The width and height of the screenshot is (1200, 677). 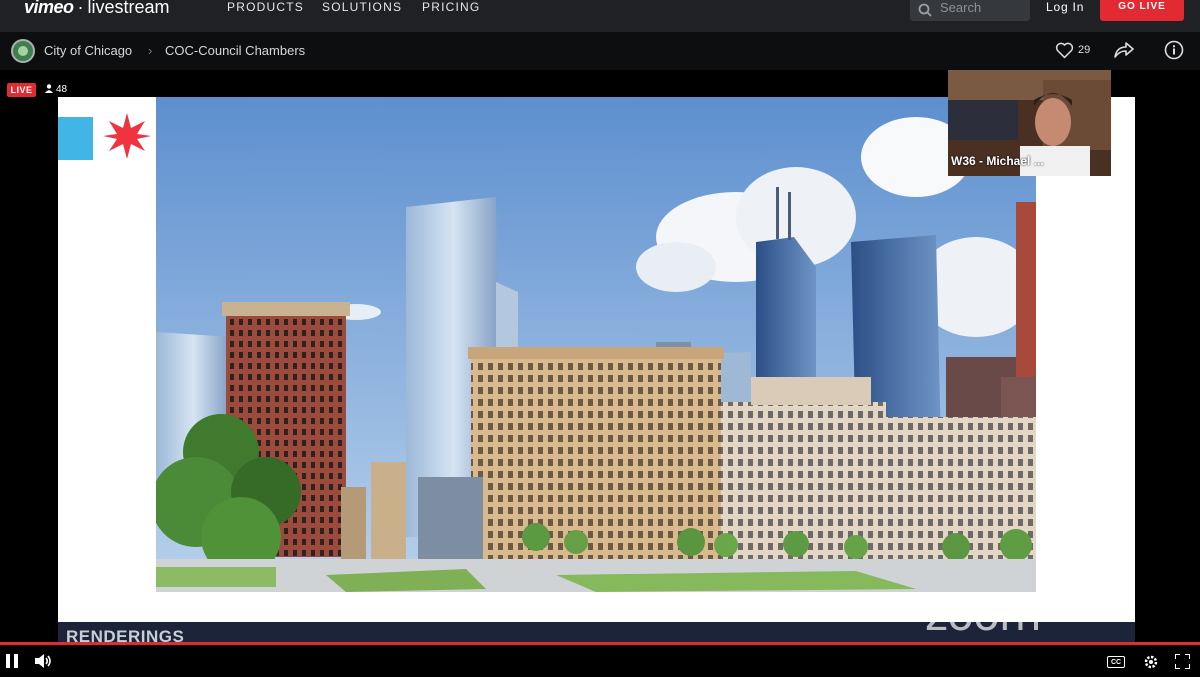 What do you see at coordinates (88, 50) in the screenshot?
I see `breadcrumb-channel: City of Chicago` at bounding box center [88, 50].